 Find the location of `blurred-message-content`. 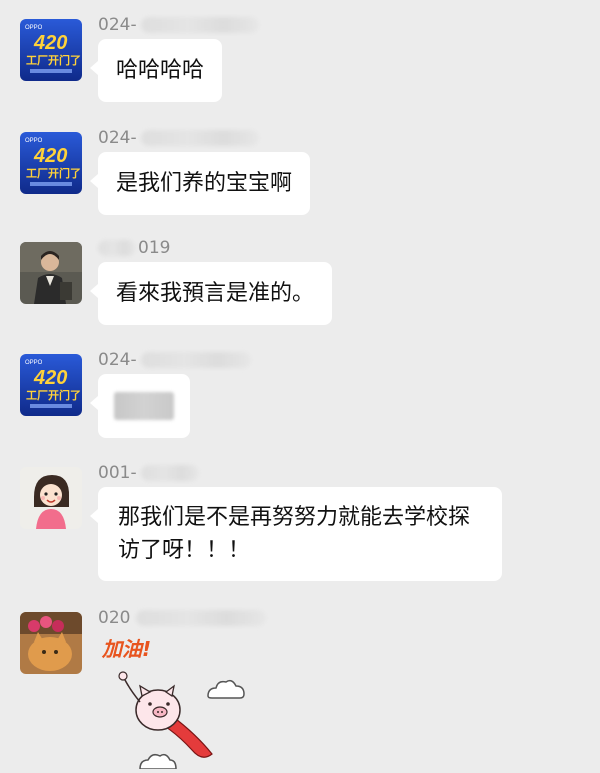

blurred-message-content is located at coordinates (144, 406).